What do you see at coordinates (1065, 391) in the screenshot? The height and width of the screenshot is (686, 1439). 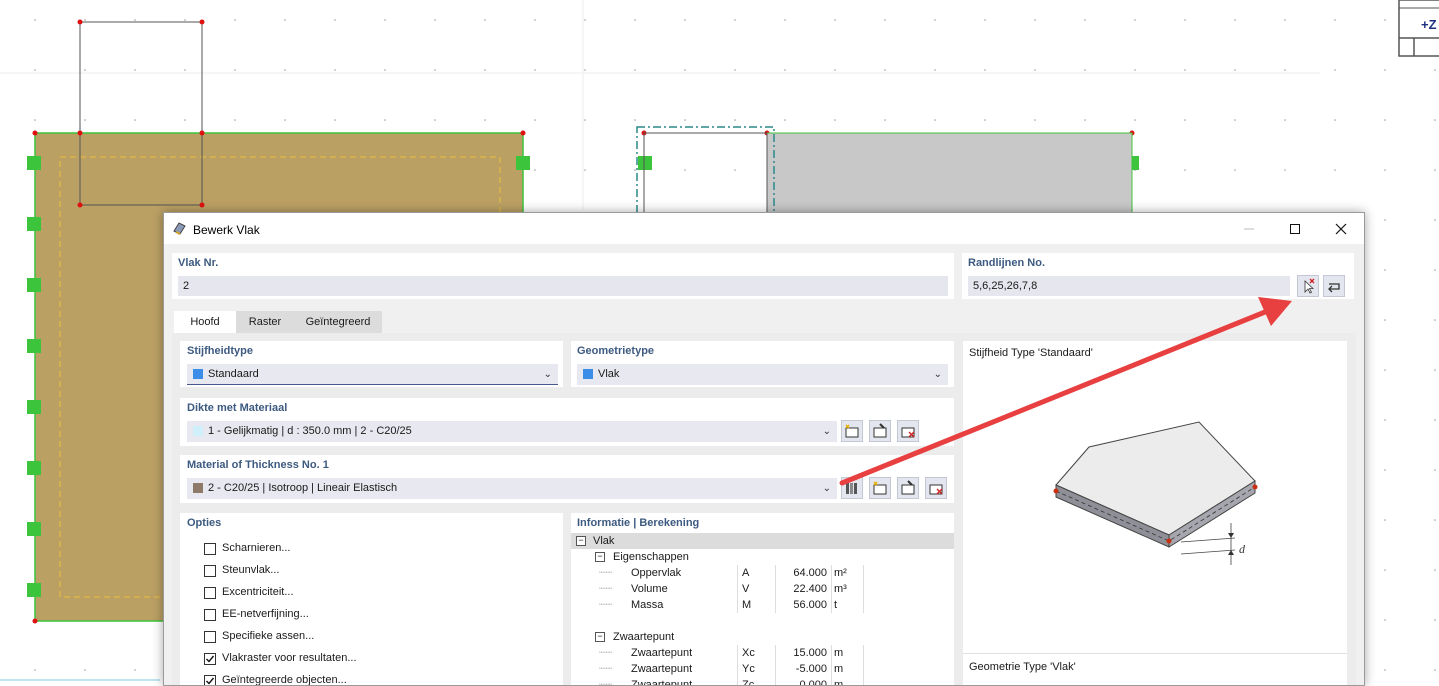 I see `annotation-arrow` at bounding box center [1065, 391].